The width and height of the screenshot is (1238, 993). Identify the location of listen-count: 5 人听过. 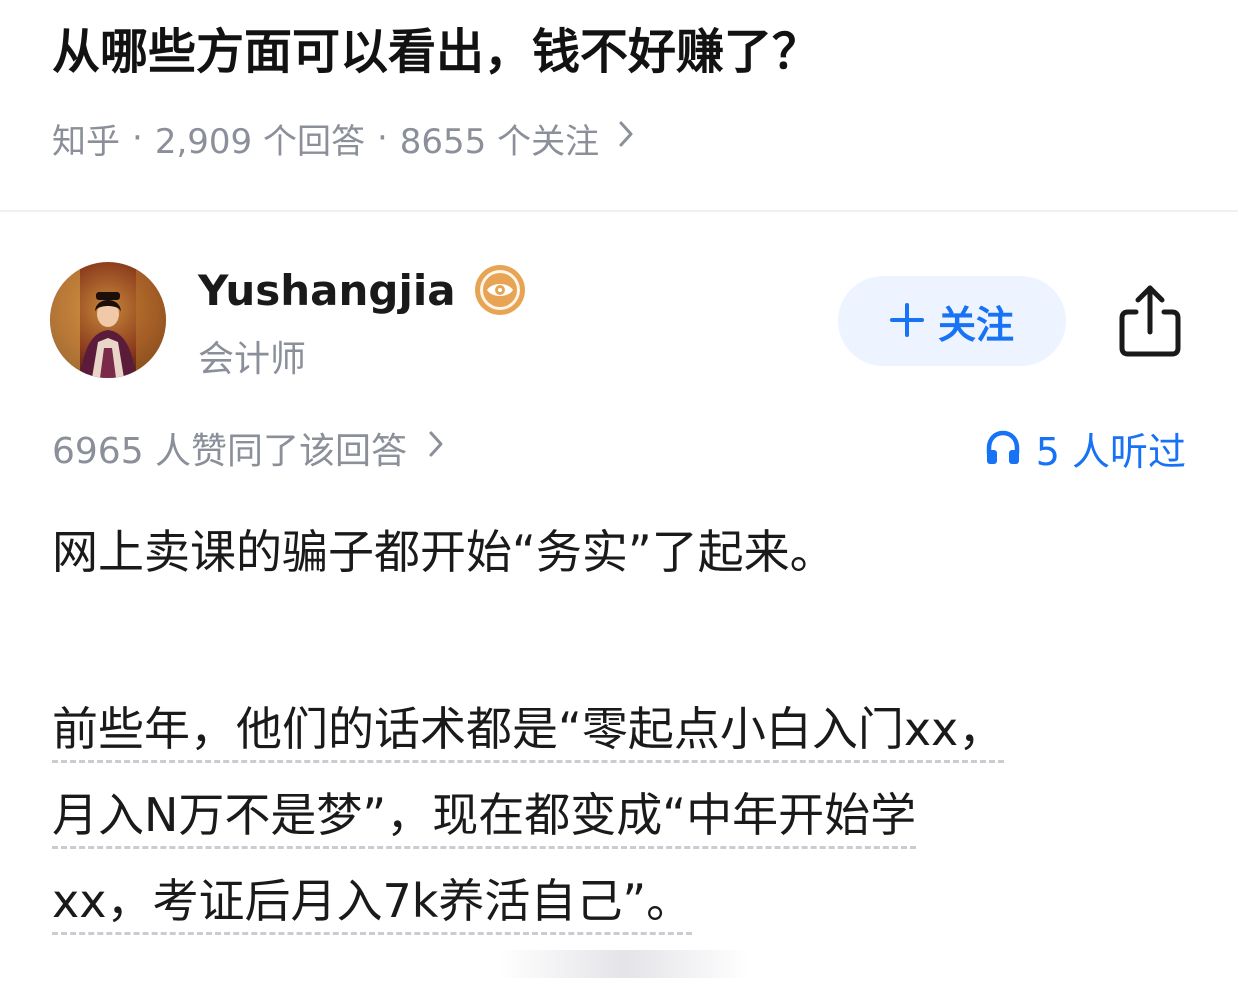
(1085, 449).